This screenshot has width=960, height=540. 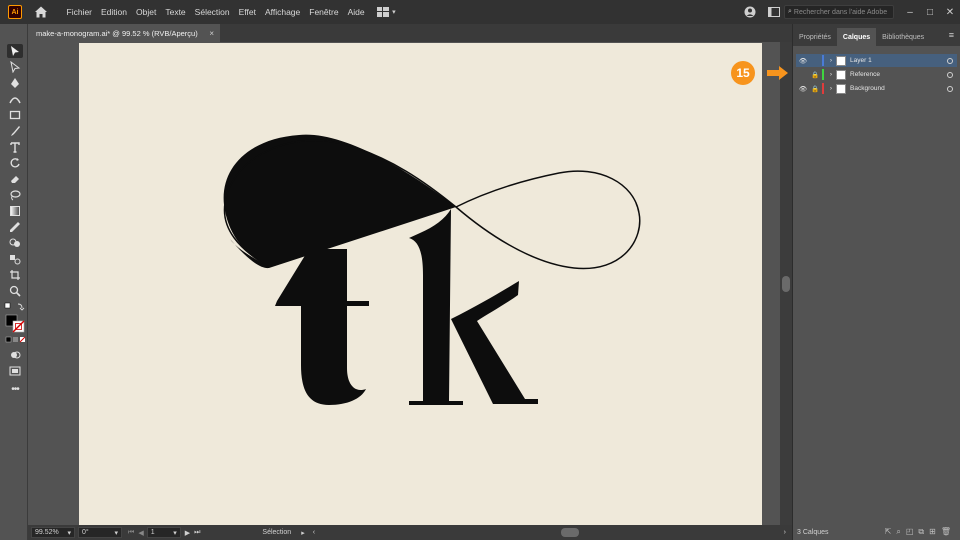 What do you see at coordinates (175, 12) in the screenshot?
I see `menu-item-4: Texte` at bounding box center [175, 12].